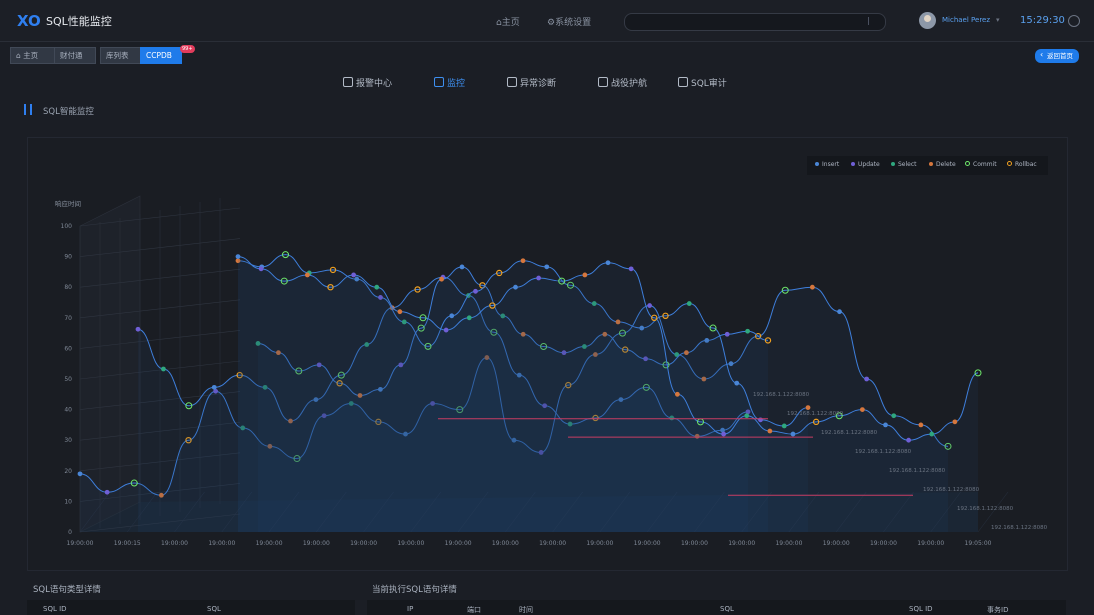  I want to click on breadcrumb-home-label: 主页, so click(31, 55).